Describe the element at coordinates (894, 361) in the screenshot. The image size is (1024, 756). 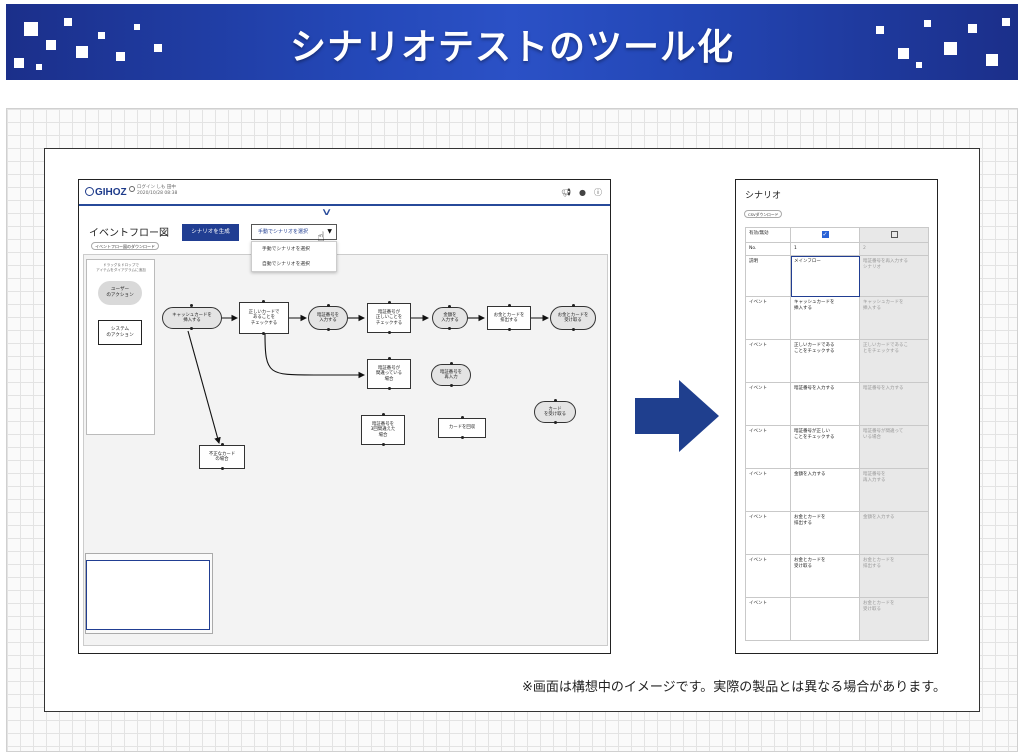
I see `scenario-cell: 正しいカードであるこ とをチェックする` at that location.